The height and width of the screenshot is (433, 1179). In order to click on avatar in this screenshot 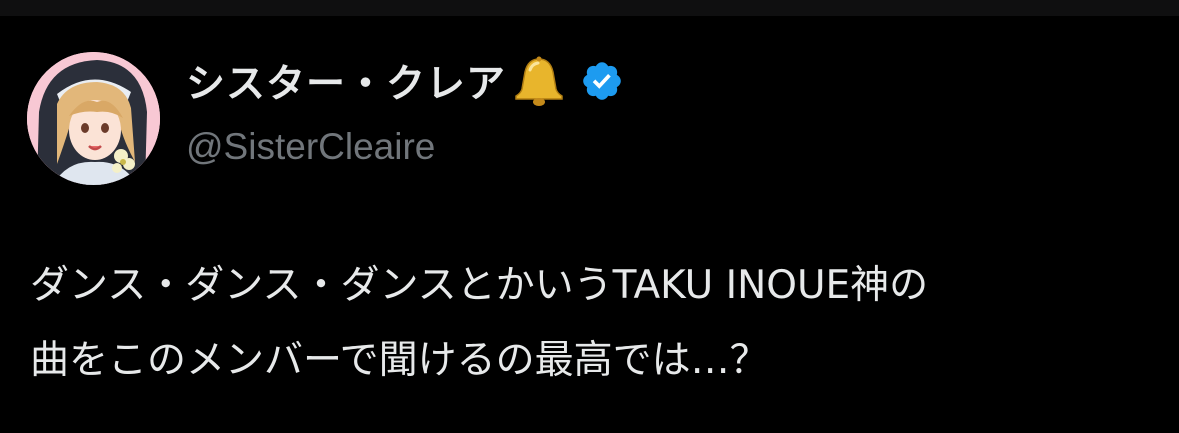, I will do `click(93, 118)`.